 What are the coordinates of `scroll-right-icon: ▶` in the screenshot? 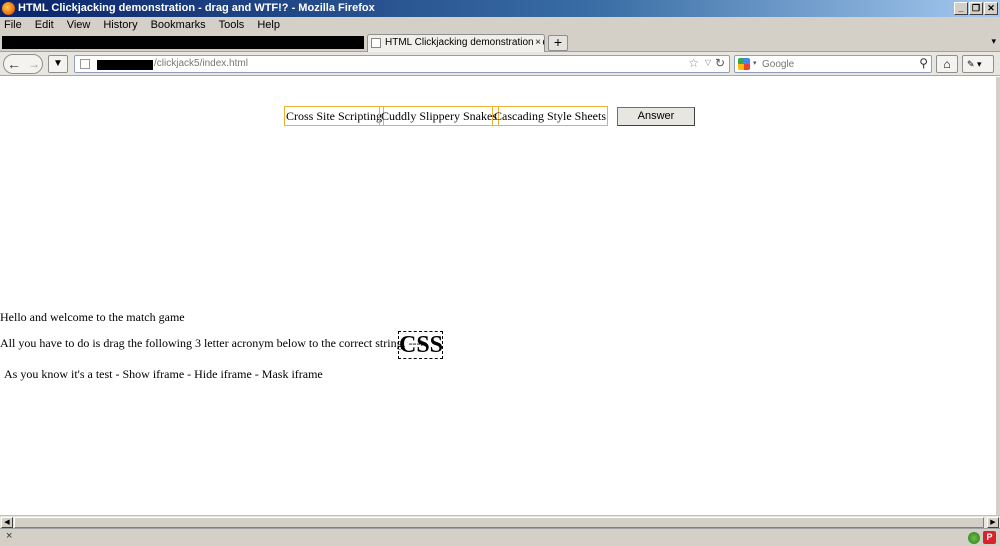 It's located at (993, 522).